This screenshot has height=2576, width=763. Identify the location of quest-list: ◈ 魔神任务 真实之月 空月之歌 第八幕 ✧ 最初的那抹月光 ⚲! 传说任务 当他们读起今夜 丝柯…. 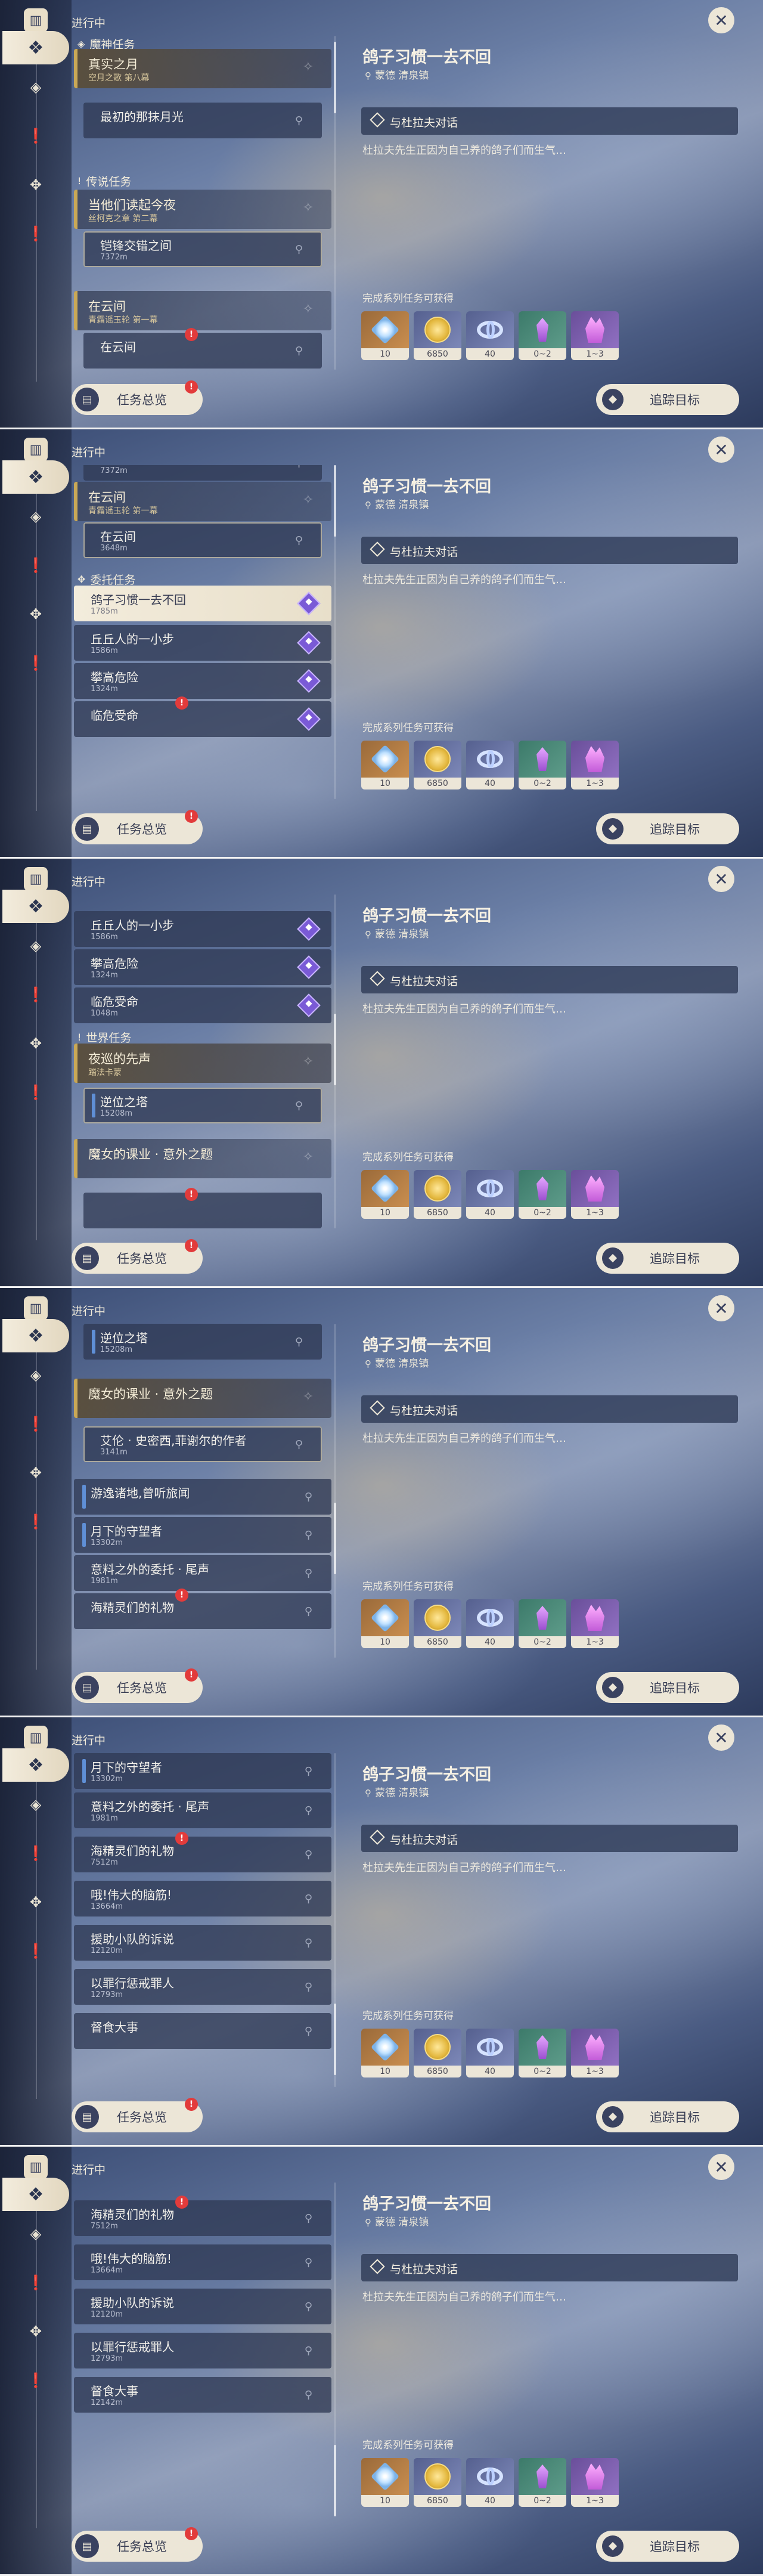
(203, 209).